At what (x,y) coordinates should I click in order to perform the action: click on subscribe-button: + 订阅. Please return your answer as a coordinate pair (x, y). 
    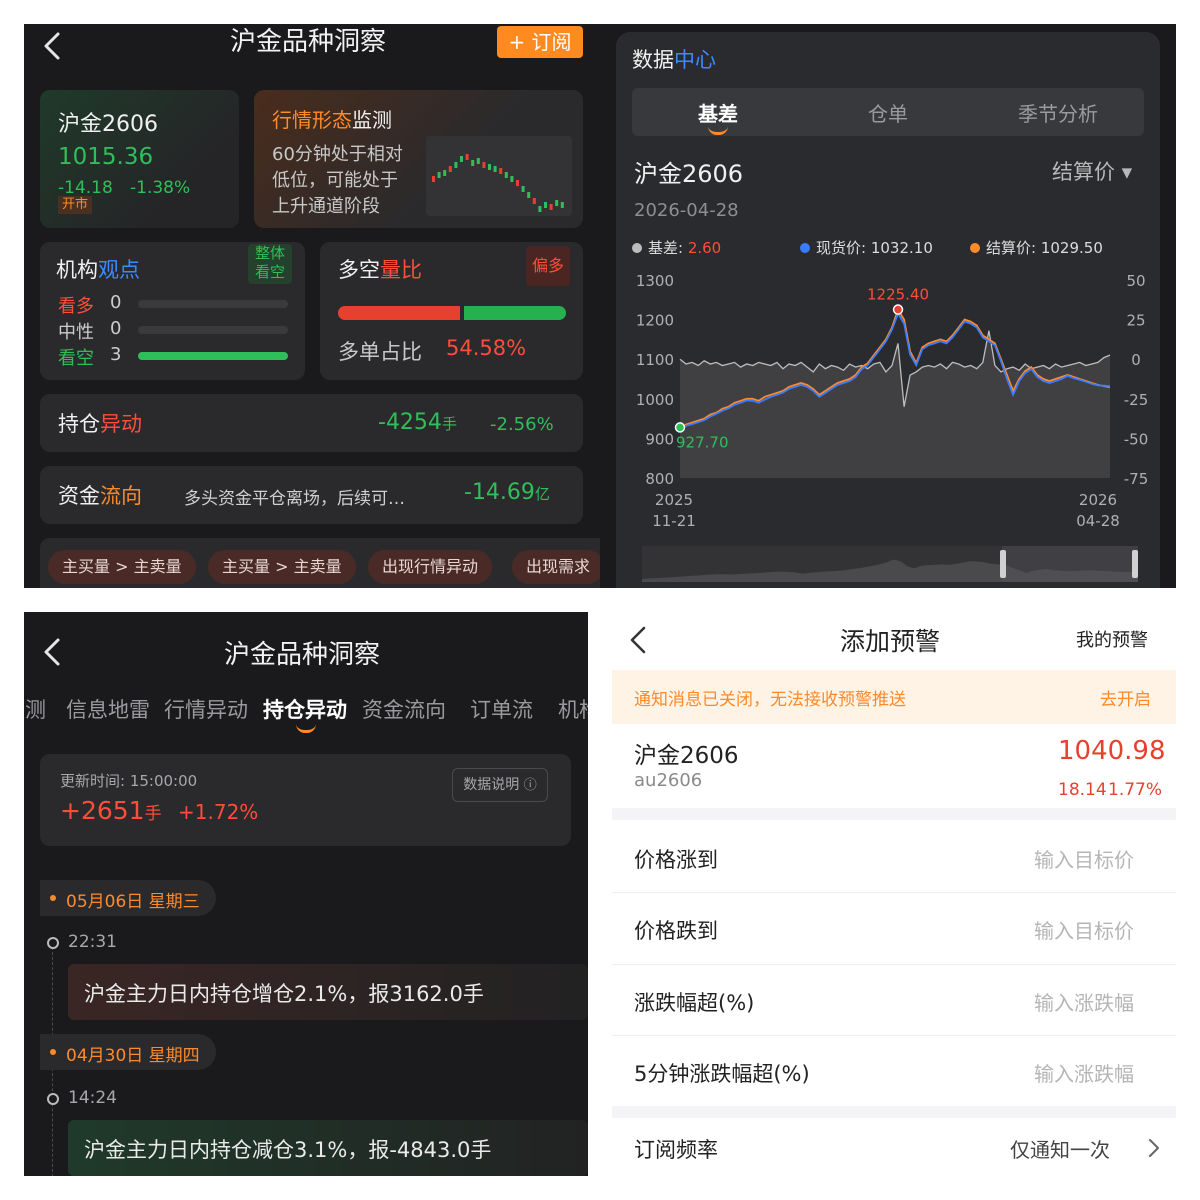
    Looking at the image, I should click on (540, 42).